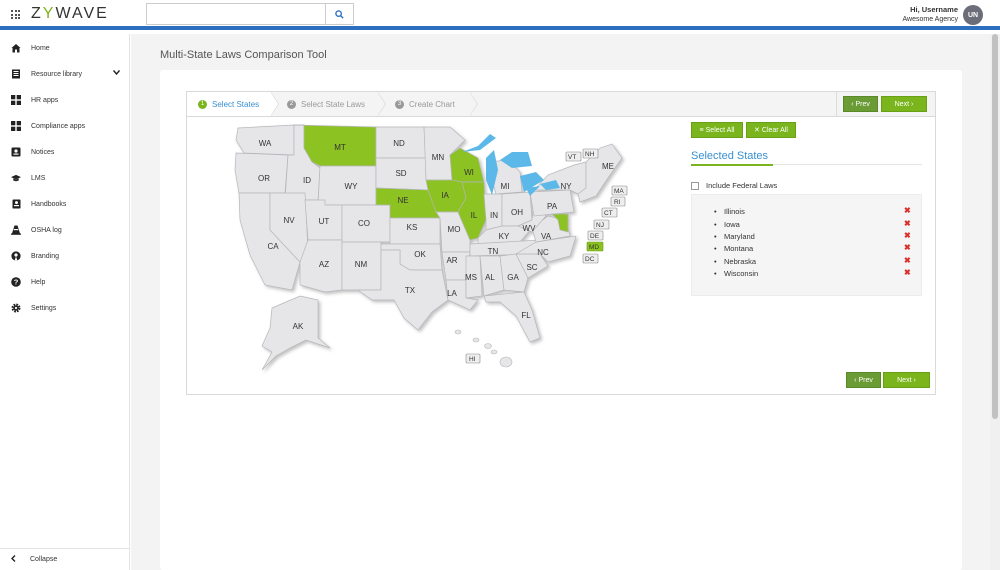  I want to click on next-button-top: Next ›, so click(904, 104).